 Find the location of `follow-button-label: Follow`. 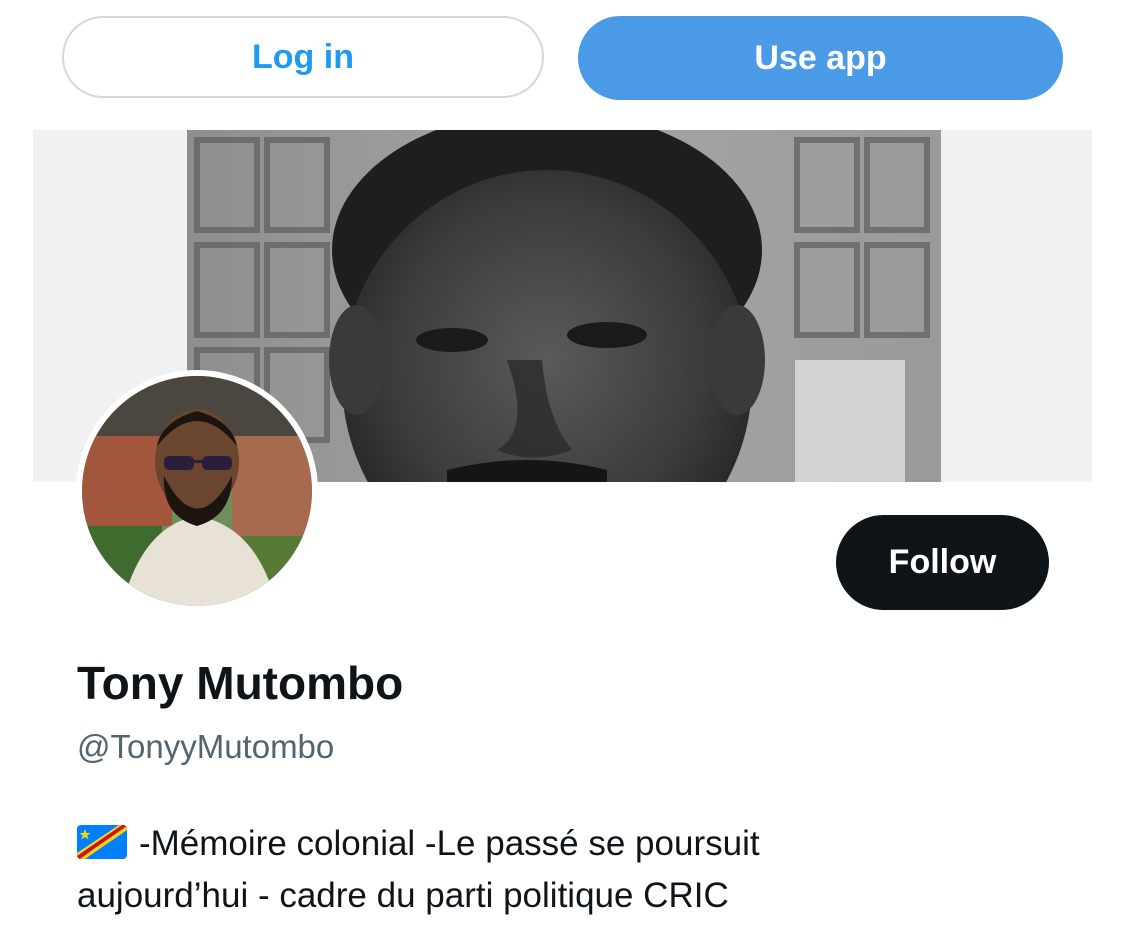

follow-button-label: Follow is located at coordinates (942, 562).